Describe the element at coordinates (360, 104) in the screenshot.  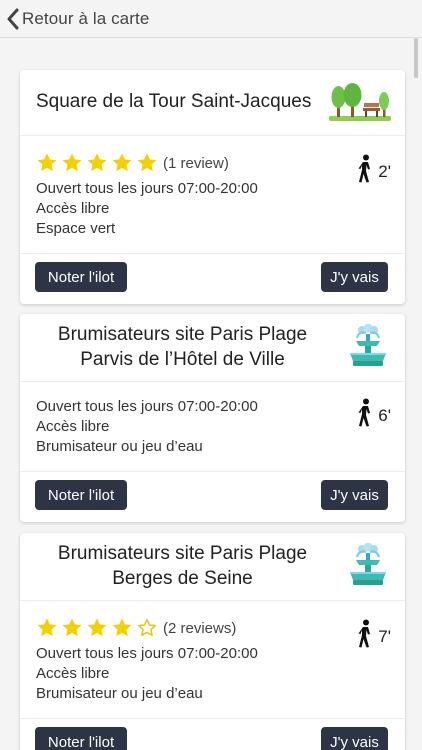
I see `park-icon` at that location.